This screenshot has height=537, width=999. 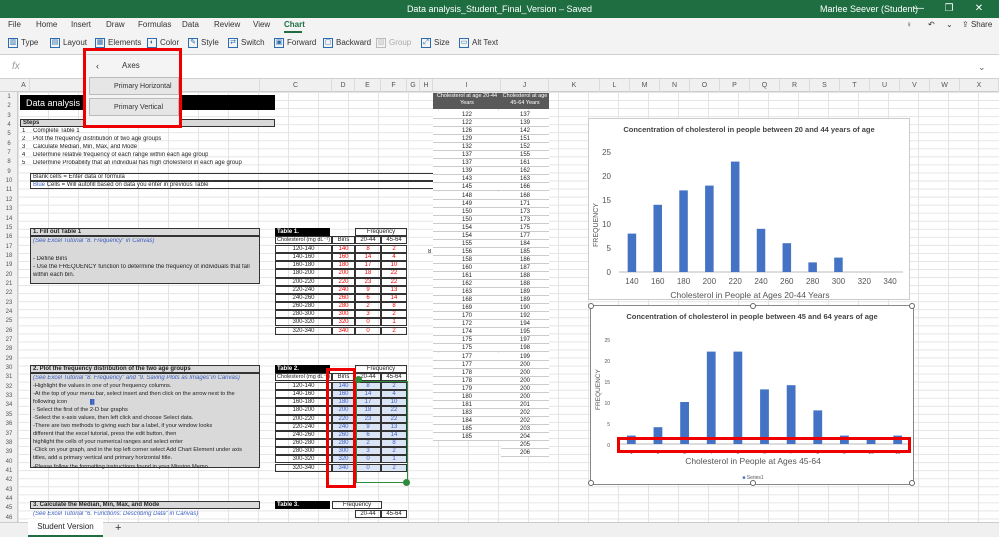 What do you see at coordinates (9, 444) in the screenshot?
I see `row-header: 38` at bounding box center [9, 444].